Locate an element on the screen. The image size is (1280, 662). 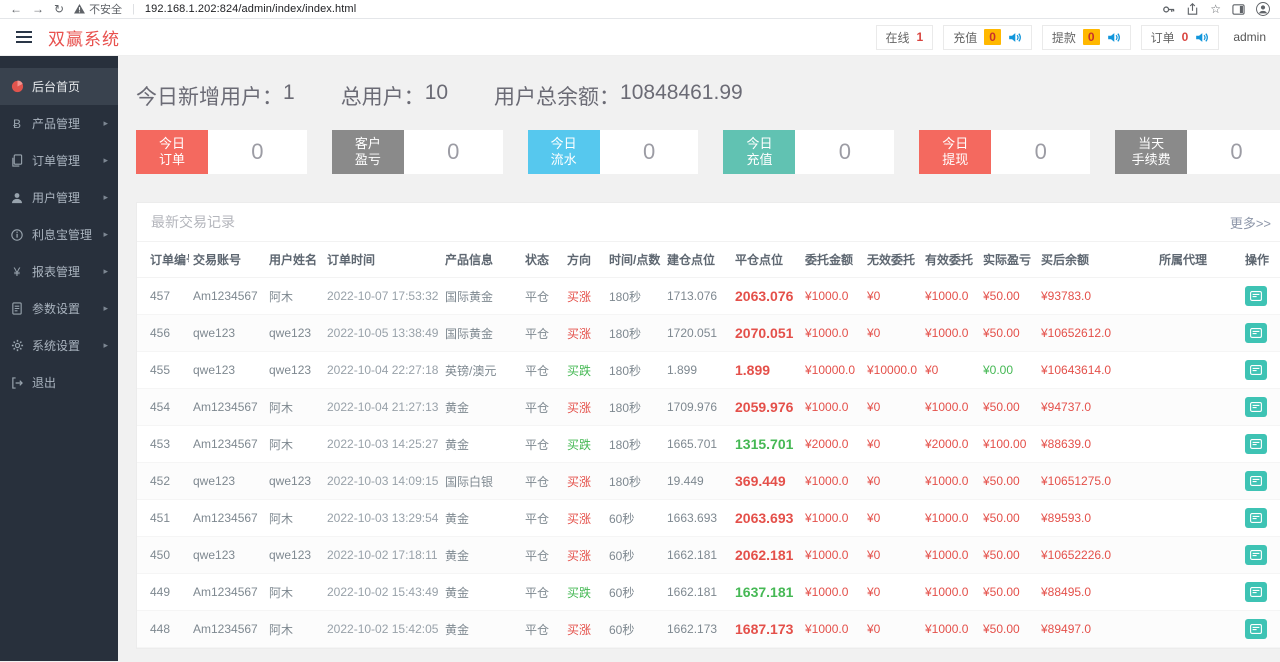
user-menu: admin is located at coordinates (1249, 37).